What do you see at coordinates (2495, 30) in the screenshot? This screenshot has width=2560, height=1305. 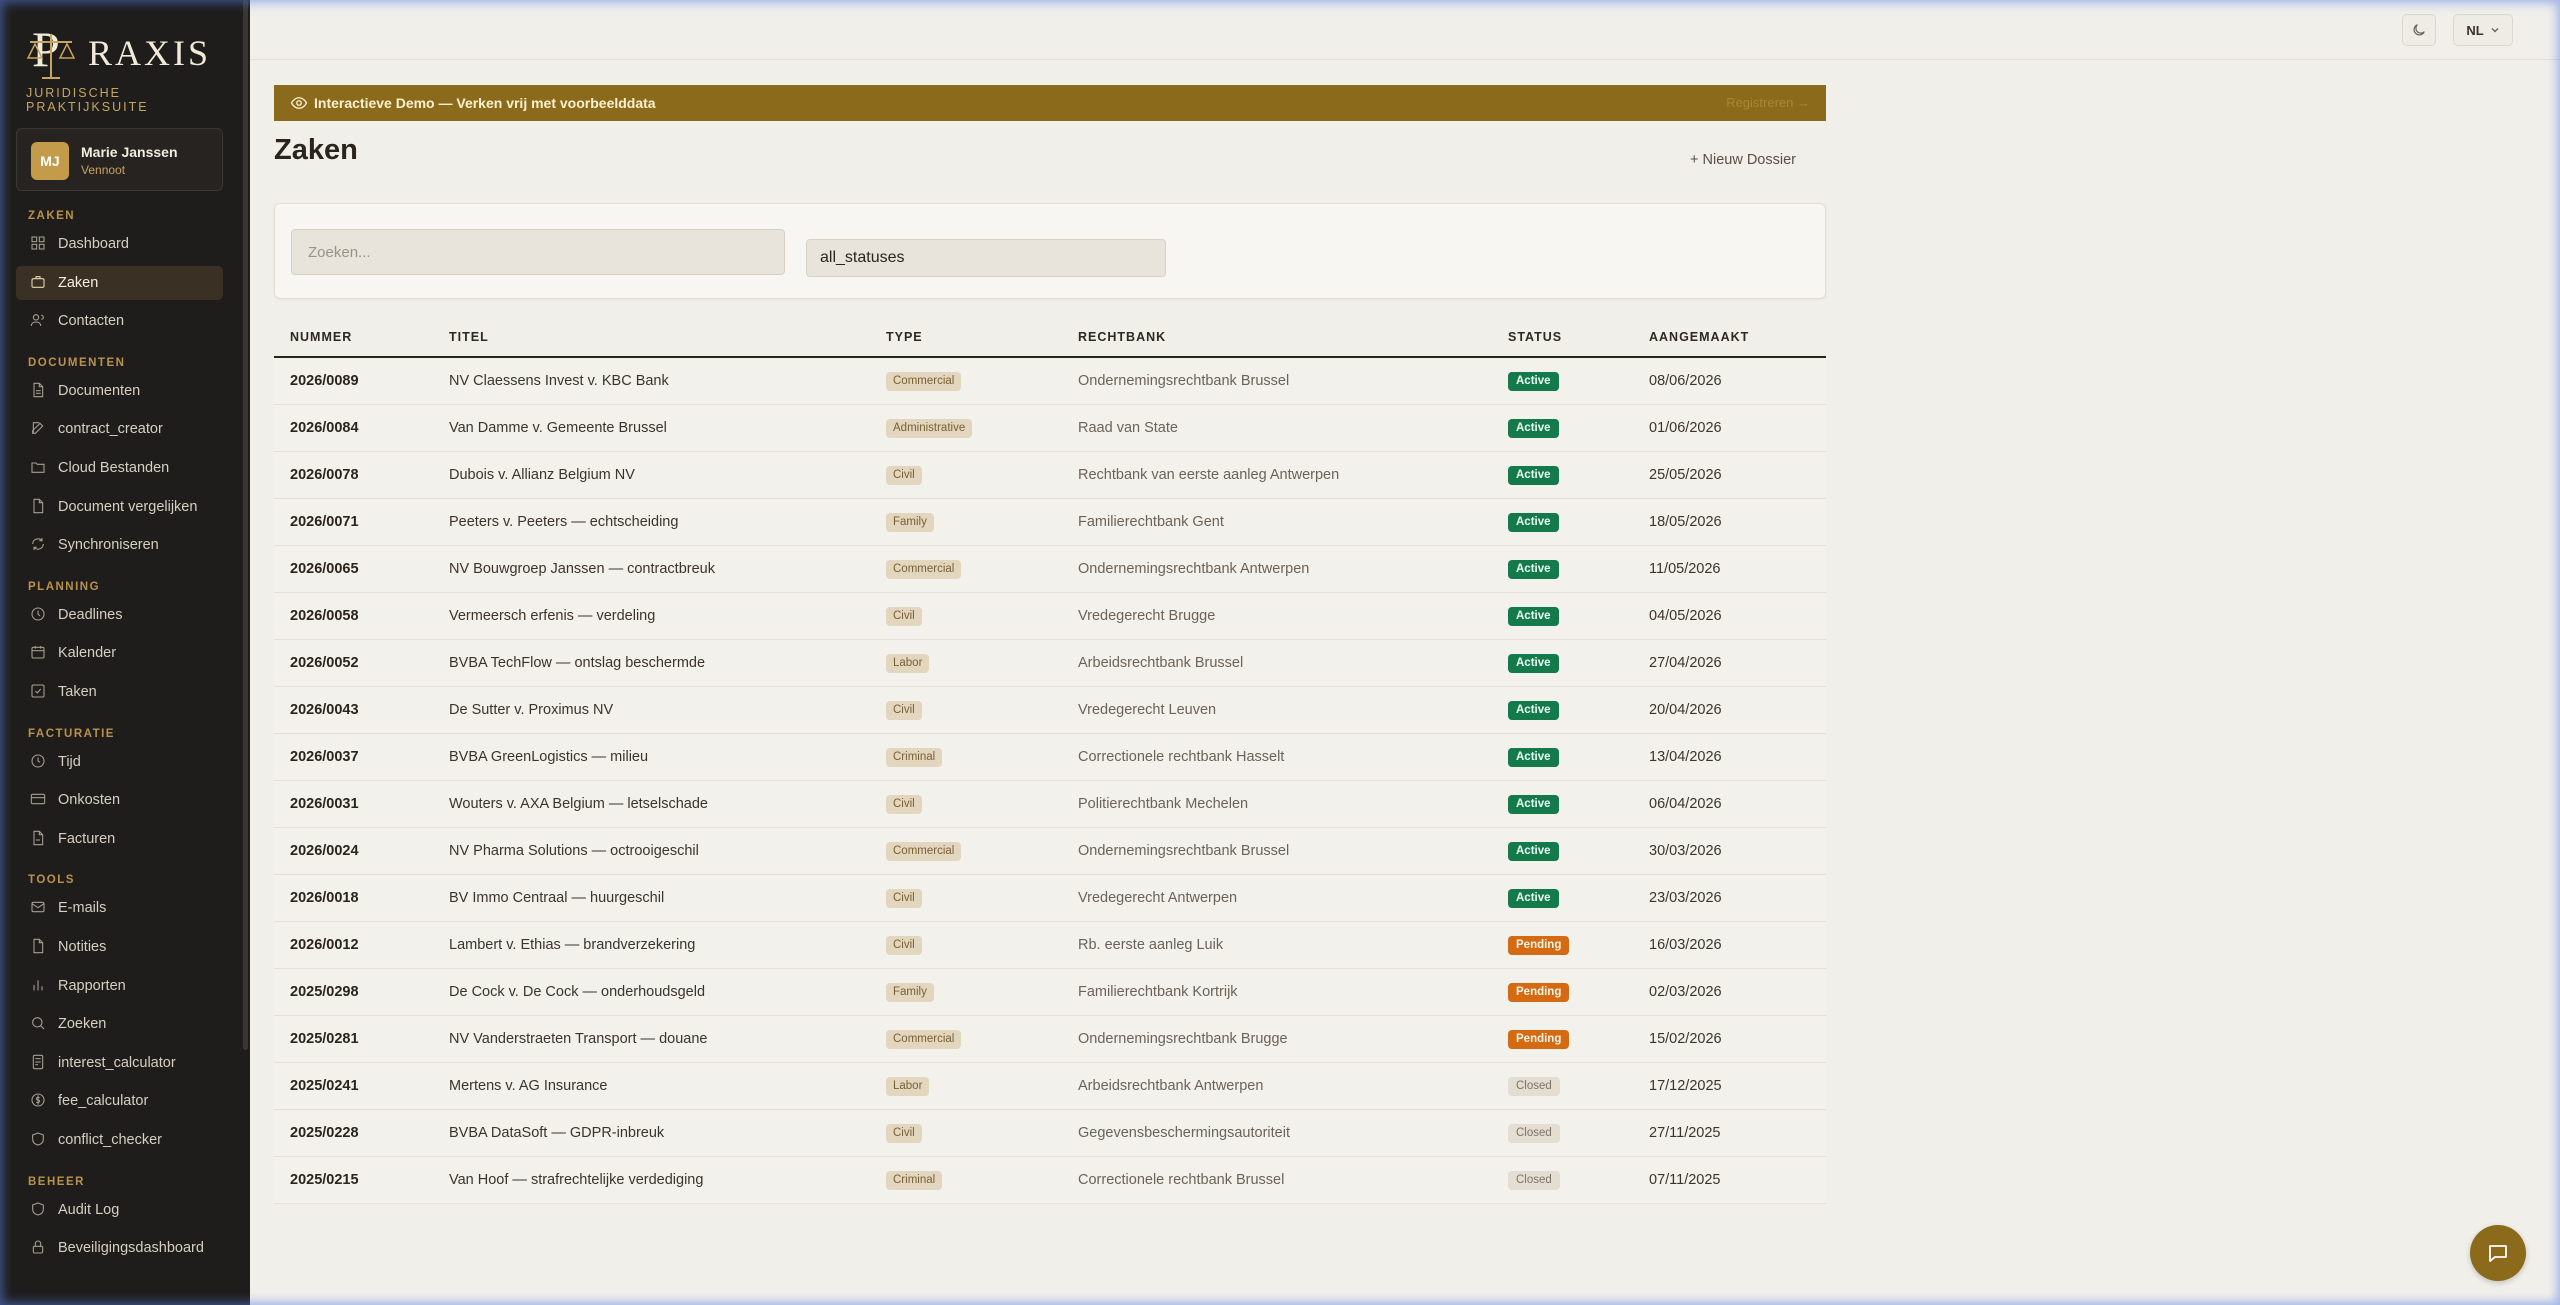 I see `chevron-down-icon` at bounding box center [2495, 30].